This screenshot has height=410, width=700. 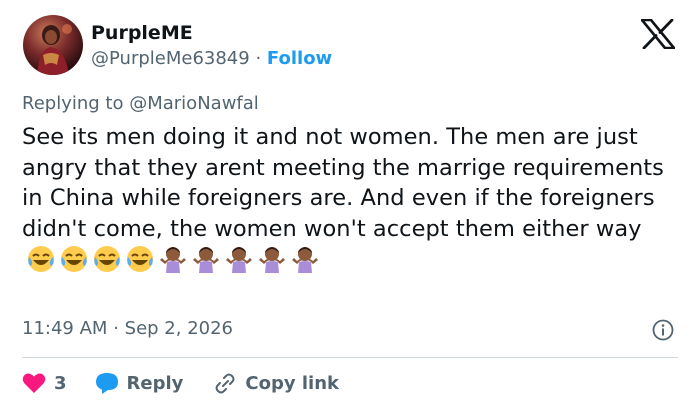 What do you see at coordinates (658, 34) in the screenshot?
I see `x-logo-icon` at bounding box center [658, 34].